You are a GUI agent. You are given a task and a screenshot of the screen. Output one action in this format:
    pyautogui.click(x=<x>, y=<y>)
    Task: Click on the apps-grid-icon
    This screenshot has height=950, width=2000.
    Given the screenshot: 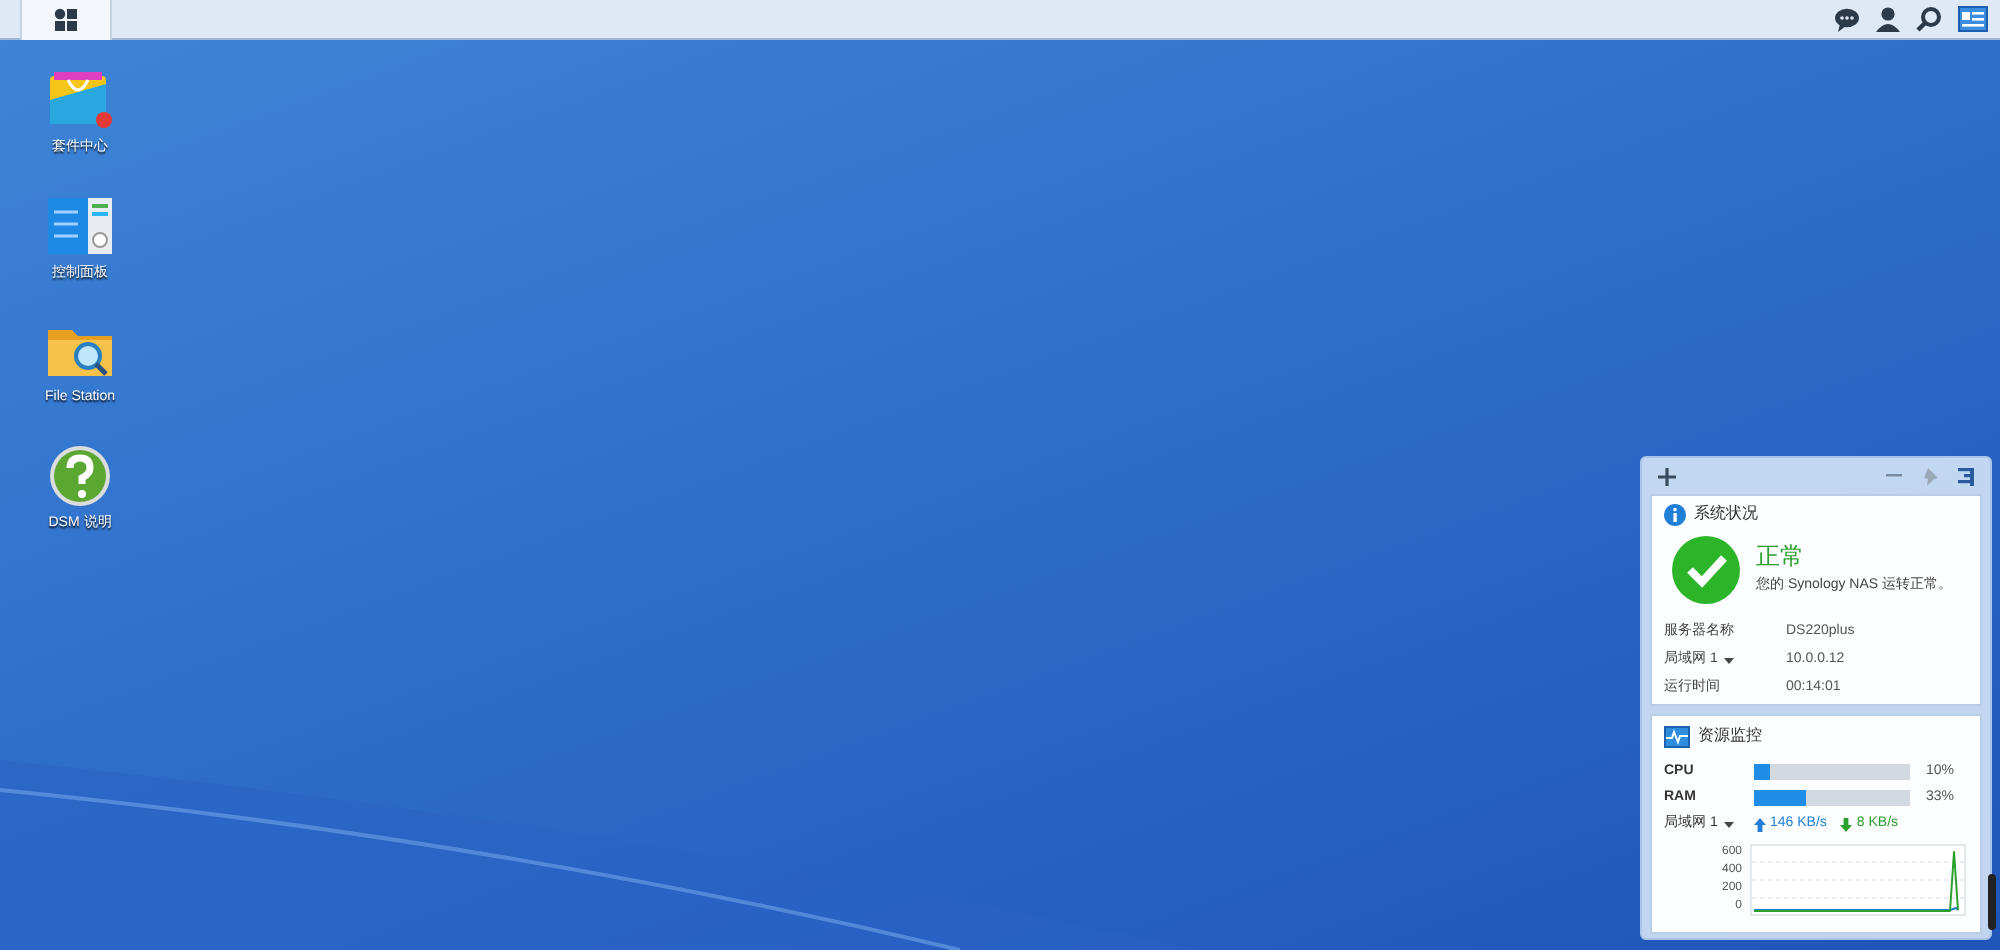 What is the action you would take?
    pyautogui.click(x=66, y=19)
    